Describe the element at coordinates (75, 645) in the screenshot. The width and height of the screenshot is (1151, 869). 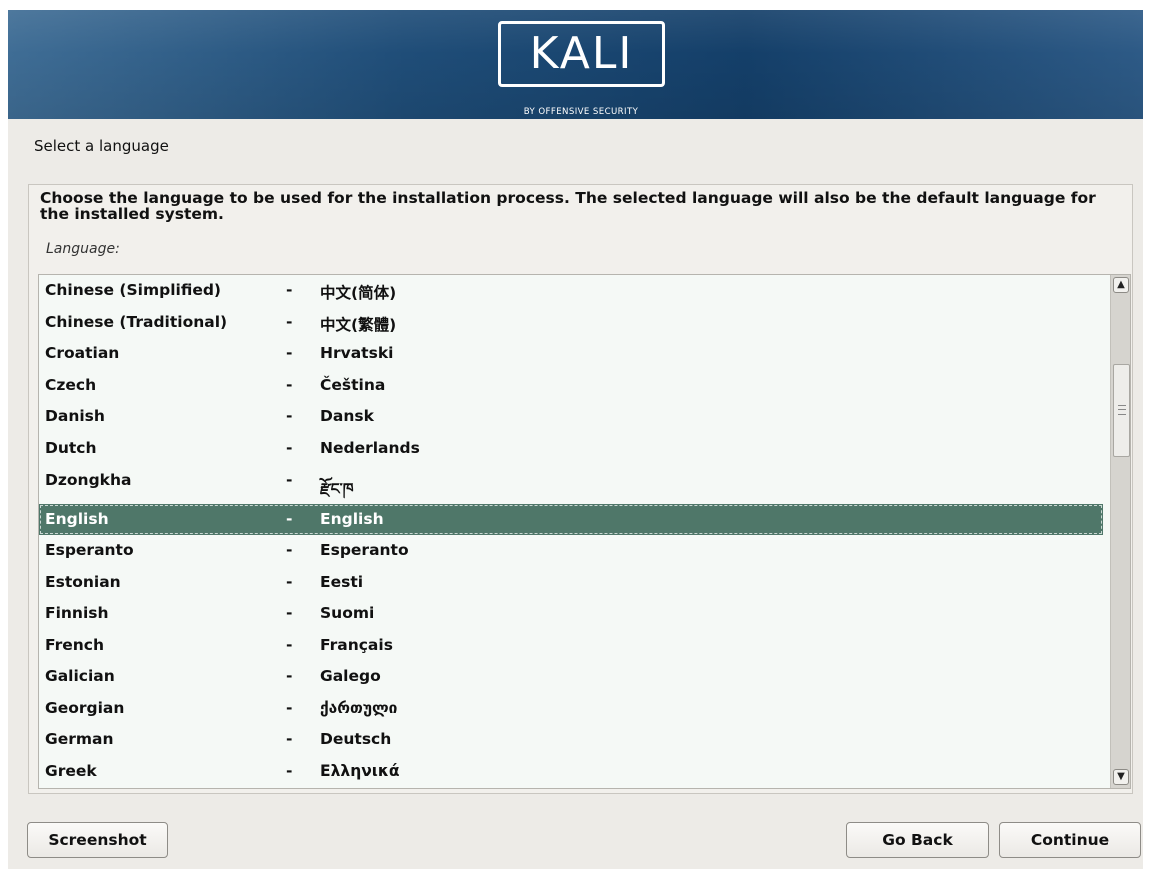
I see `language-name: French` at that location.